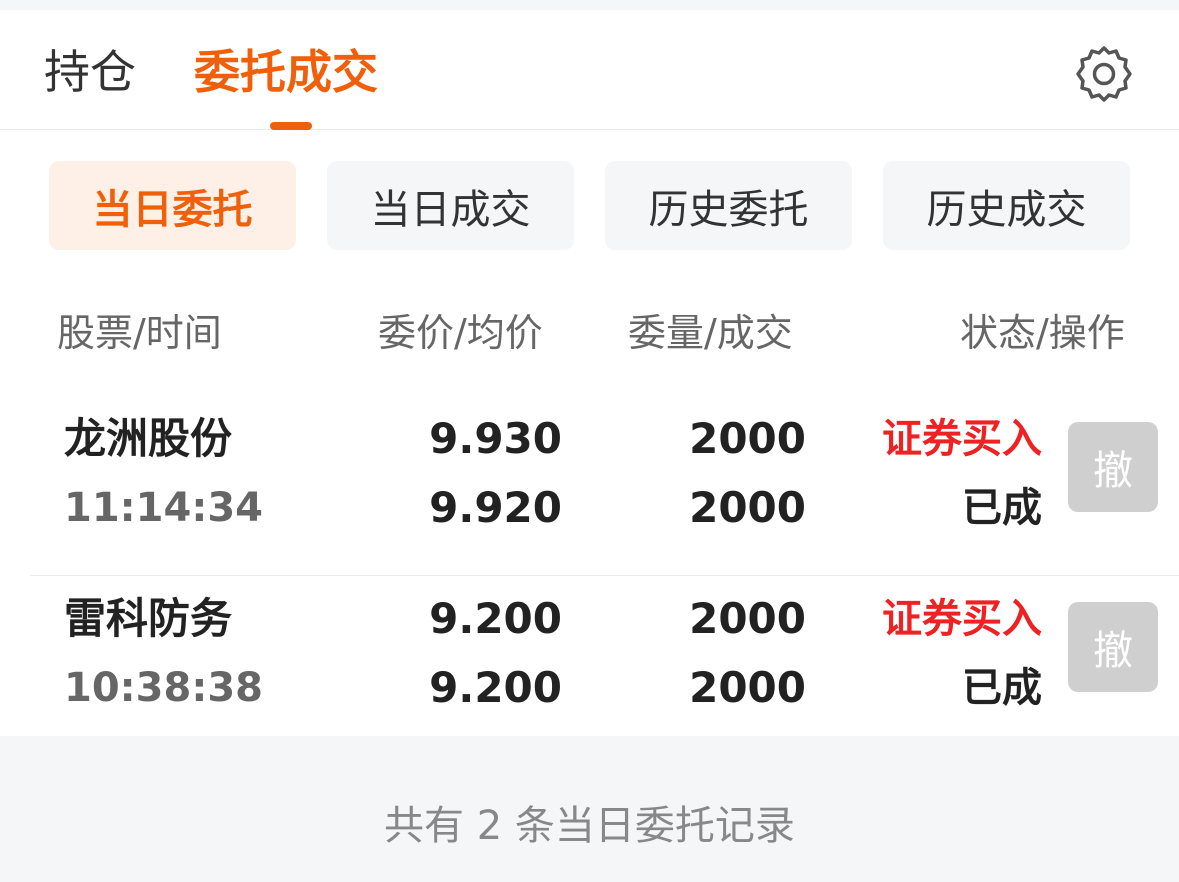 The height and width of the screenshot is (882, 1179). What do you see at coordinates (1042, 333) in the screenshot?
I see `column-header-status-action: 状态/操作` at bounding box center [1042, 333].